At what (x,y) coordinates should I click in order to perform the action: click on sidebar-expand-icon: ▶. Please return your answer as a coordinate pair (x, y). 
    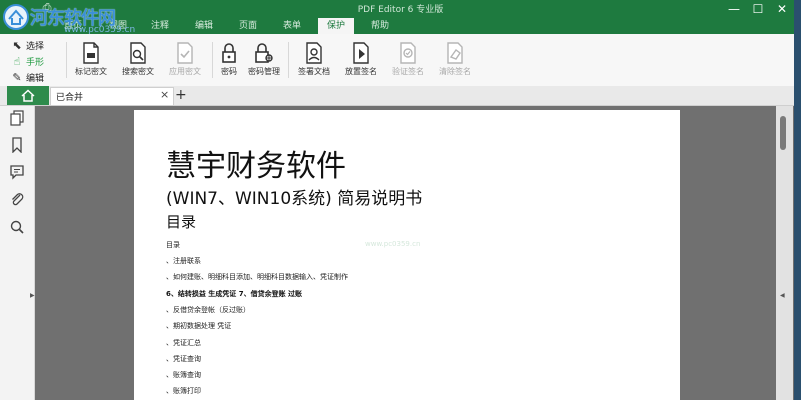
    Looking at the image, I should click on (32, 295).